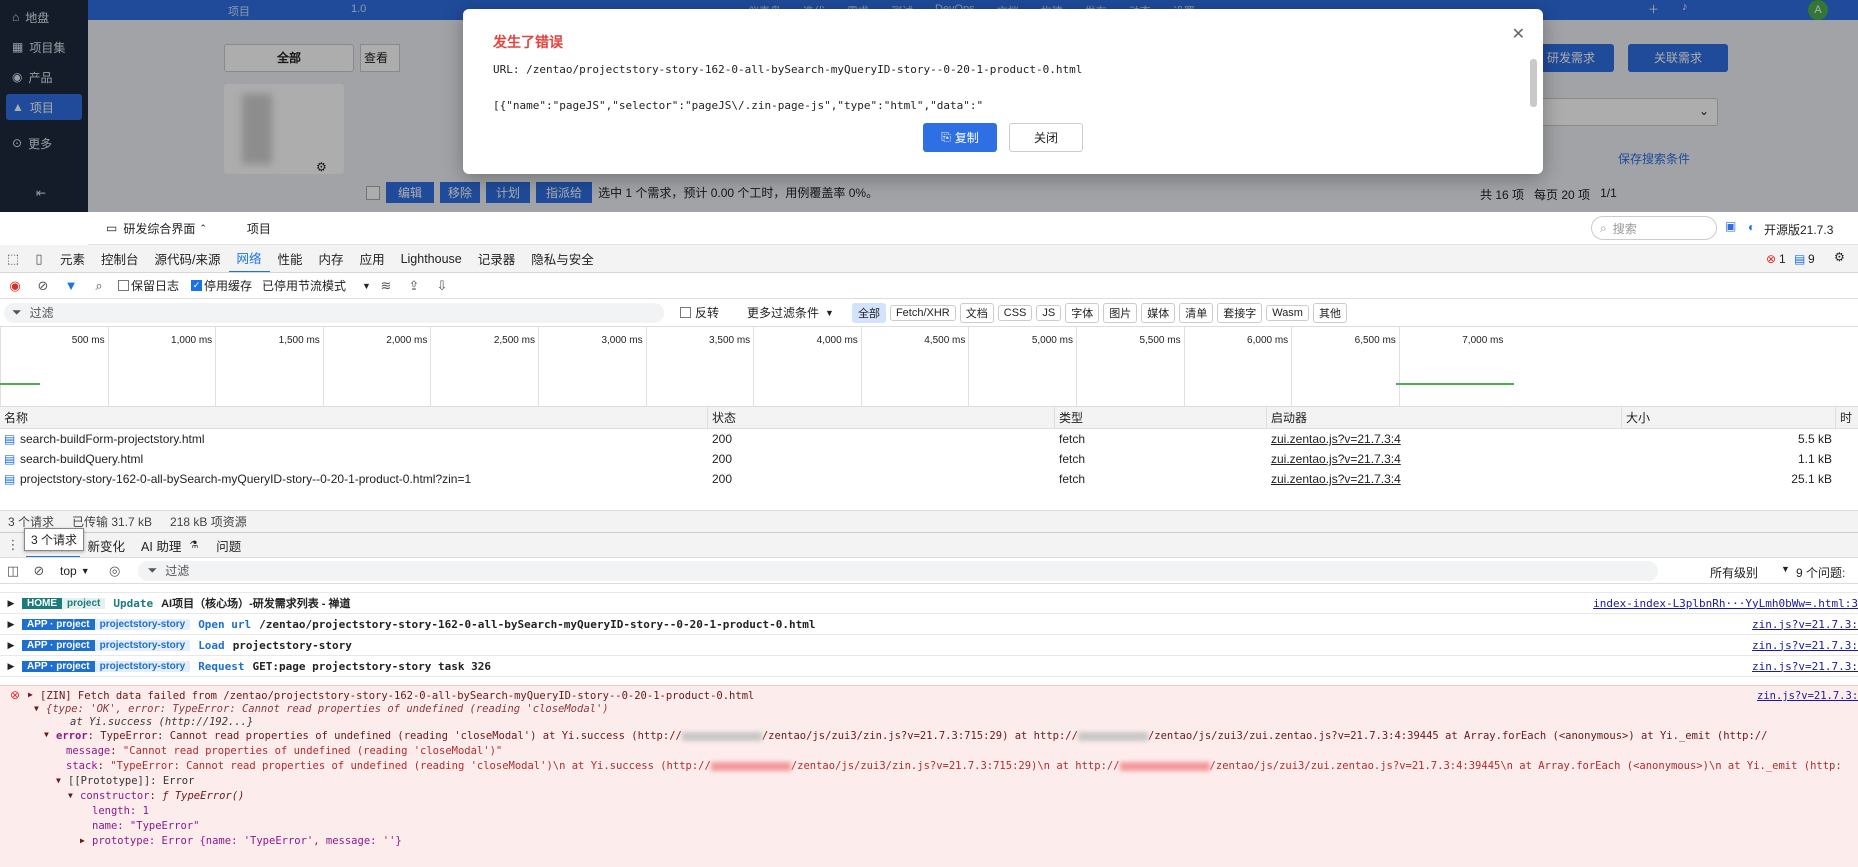 This screenshot has width=1858, height=867. Describe the element at coordinates (1158, 312) in the screenshot. I see `type-filter-media: 媒体` at that location.